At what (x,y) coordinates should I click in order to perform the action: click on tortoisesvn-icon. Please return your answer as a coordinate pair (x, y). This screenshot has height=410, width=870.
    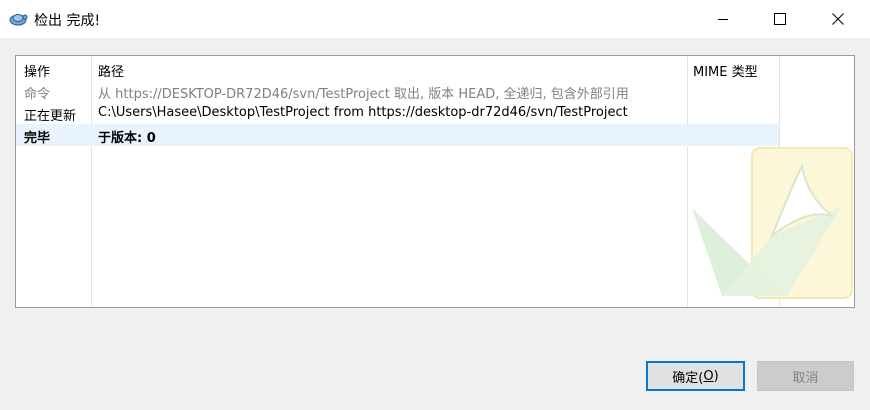
    Looking at the image, I should click on (18, 20).